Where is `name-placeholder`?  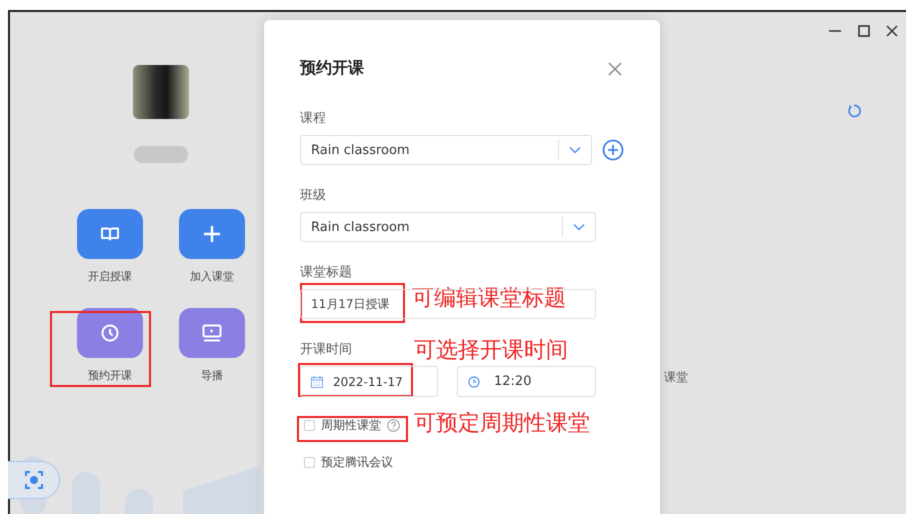
name-placeholder is located at coordinates (161, 154).